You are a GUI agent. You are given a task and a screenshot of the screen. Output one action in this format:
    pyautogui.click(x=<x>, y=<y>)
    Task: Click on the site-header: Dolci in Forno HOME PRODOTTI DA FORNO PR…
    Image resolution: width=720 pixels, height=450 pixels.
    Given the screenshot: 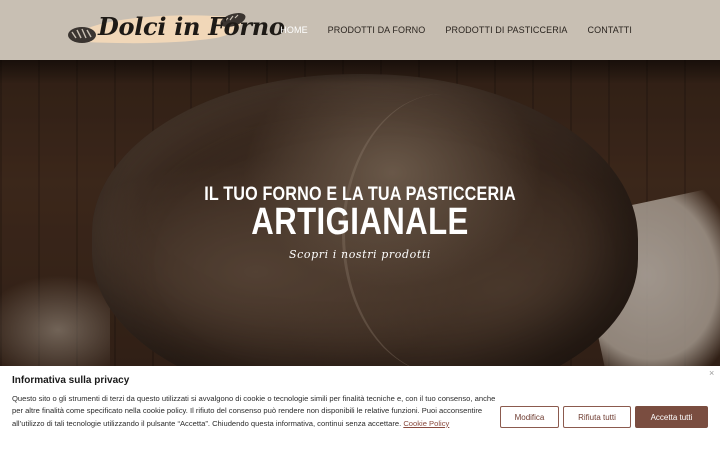 What is the action you would take?
    pyautogui.click(x=360, y=30)
    